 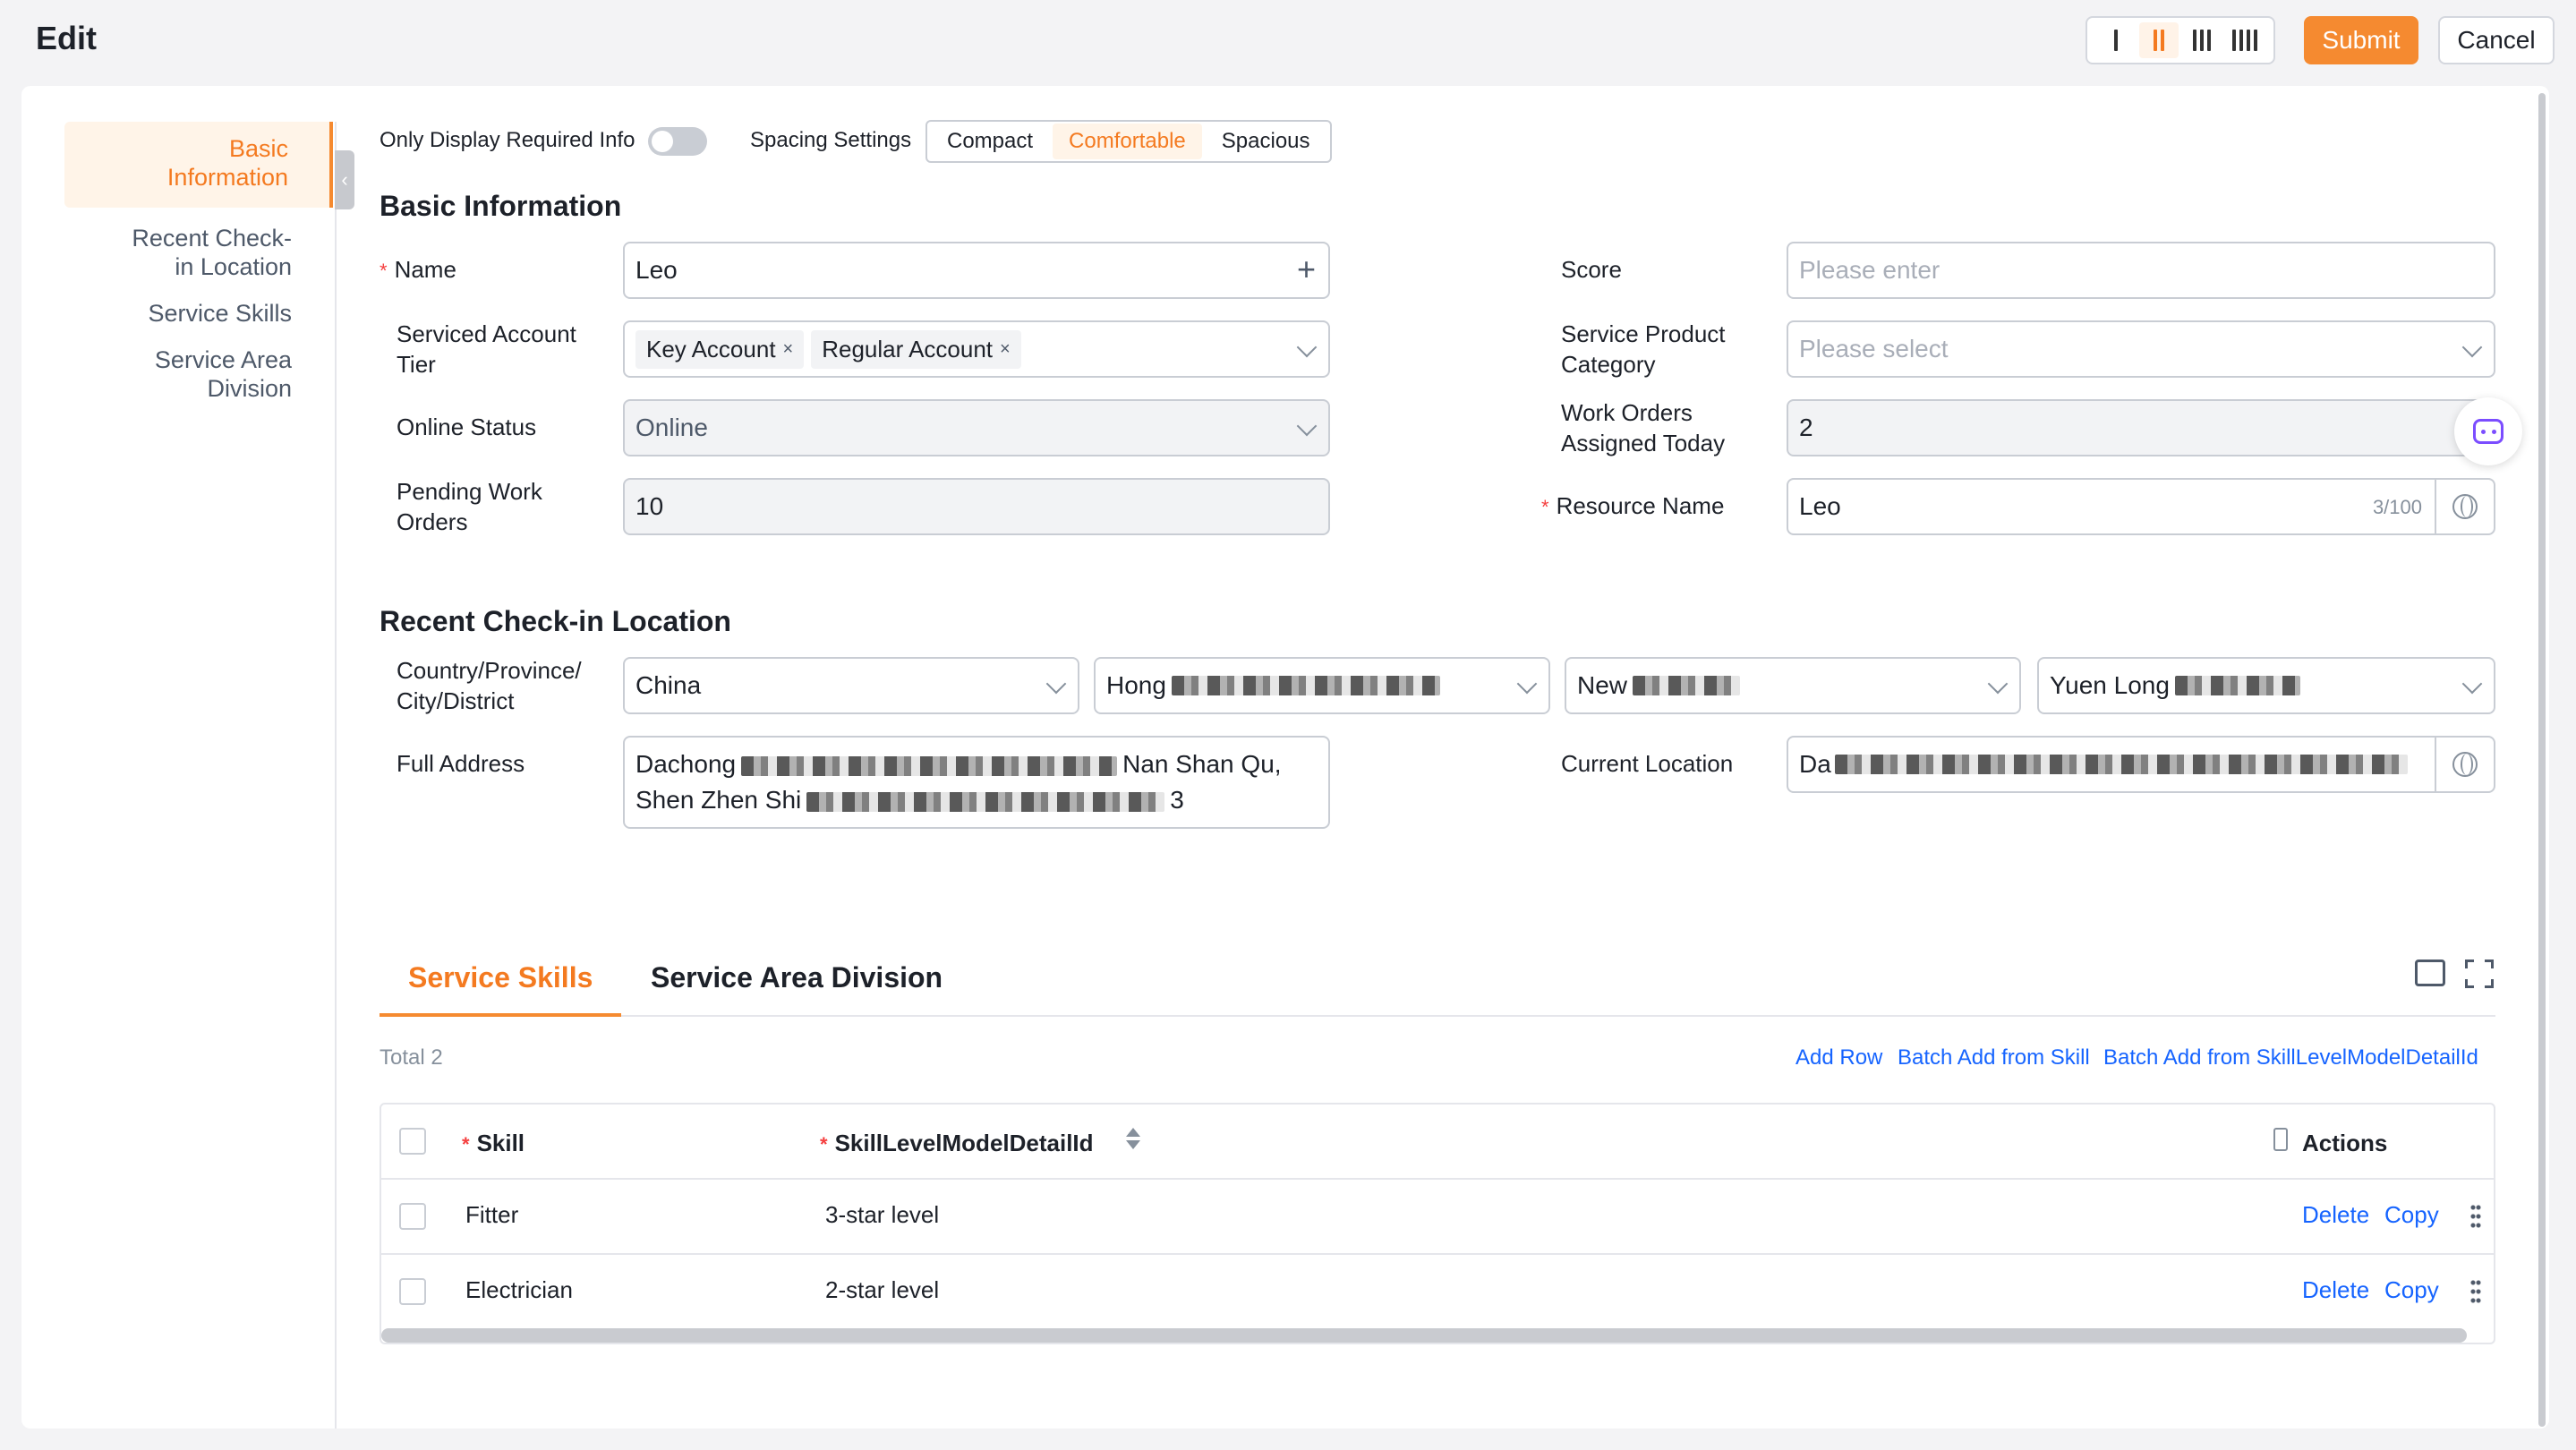 I want to click on region-label: Country/Province/ City/District, so click(x=489, y=685).